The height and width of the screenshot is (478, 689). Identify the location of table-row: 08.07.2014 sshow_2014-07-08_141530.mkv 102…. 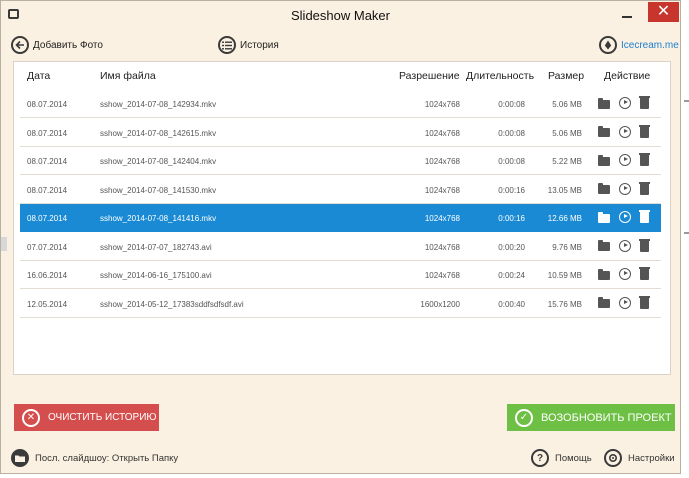
(340, 190).